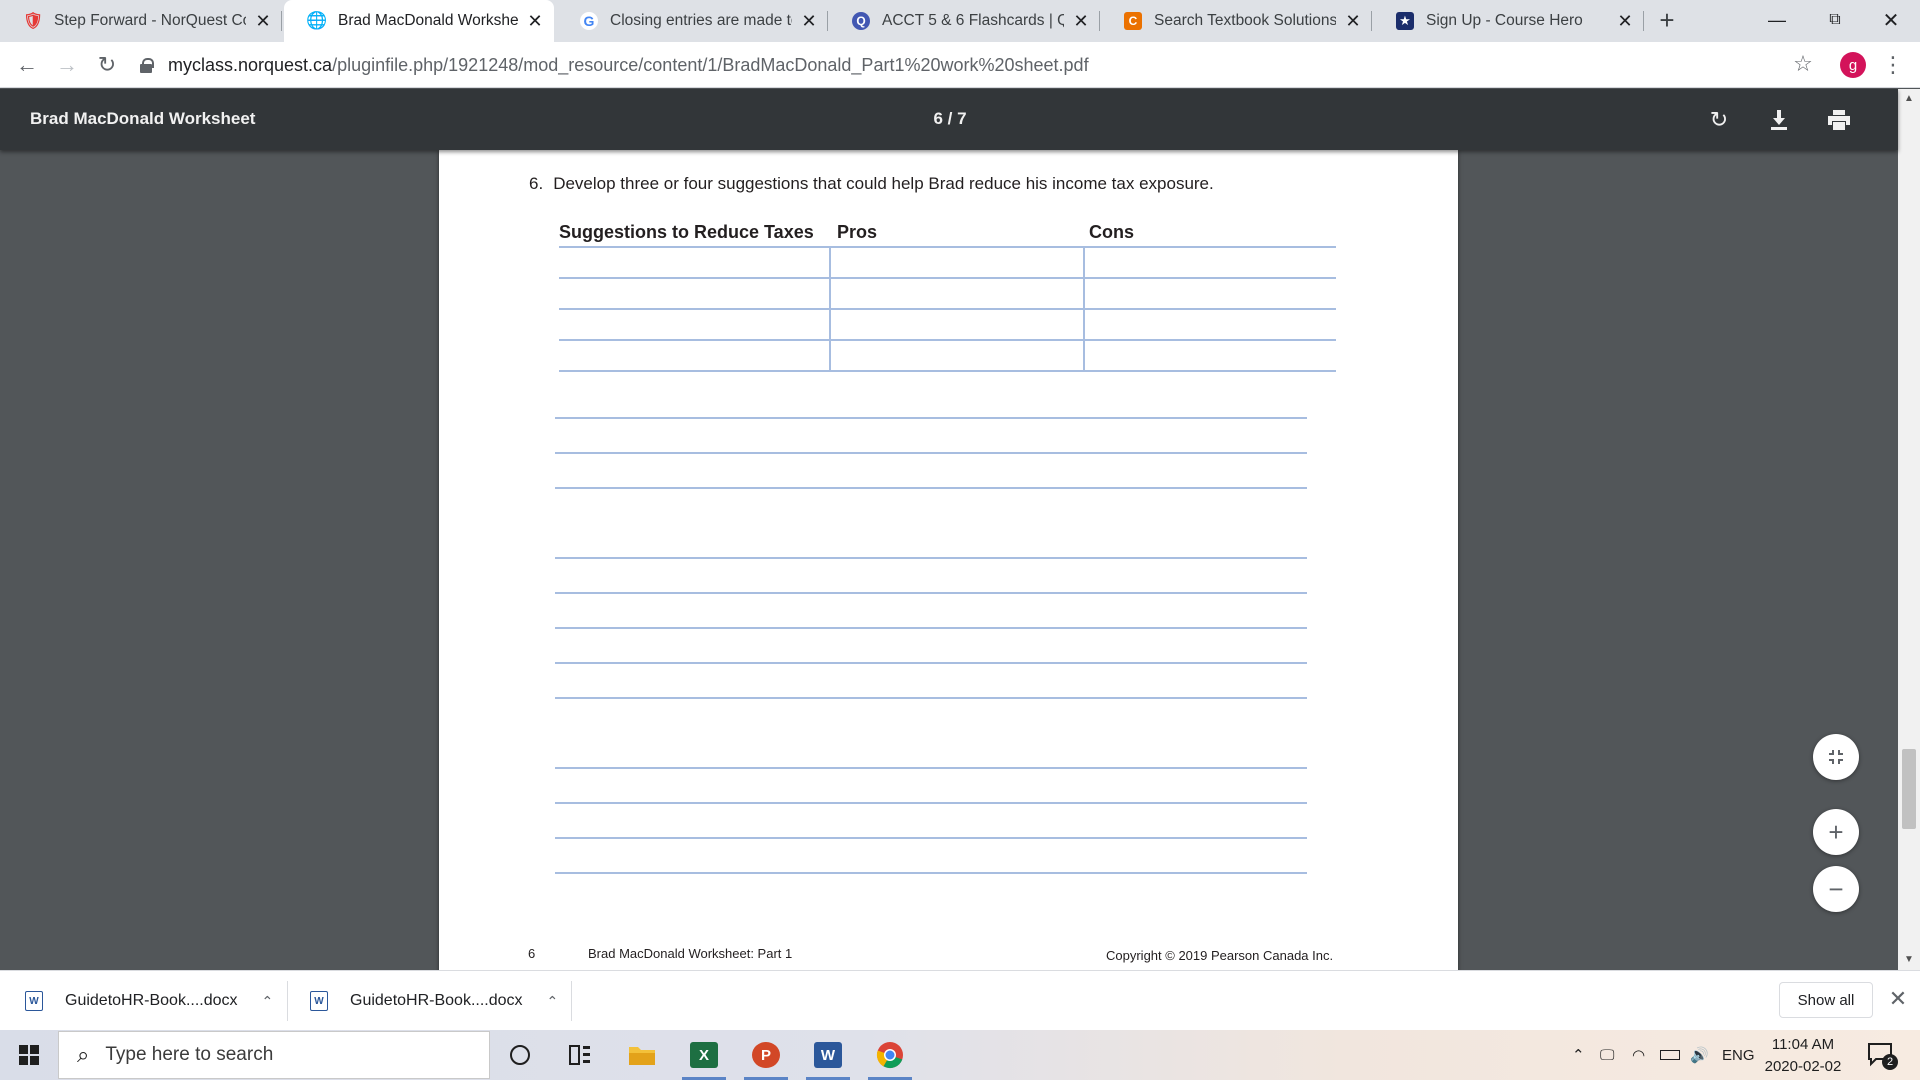 The height and width of the screenshot is (1080, 1920). What do you see at coordinates (1607, 1055) in the screenshot?
I see `meet-now-icon: 🖵` at bounding box center [1607, 1055].